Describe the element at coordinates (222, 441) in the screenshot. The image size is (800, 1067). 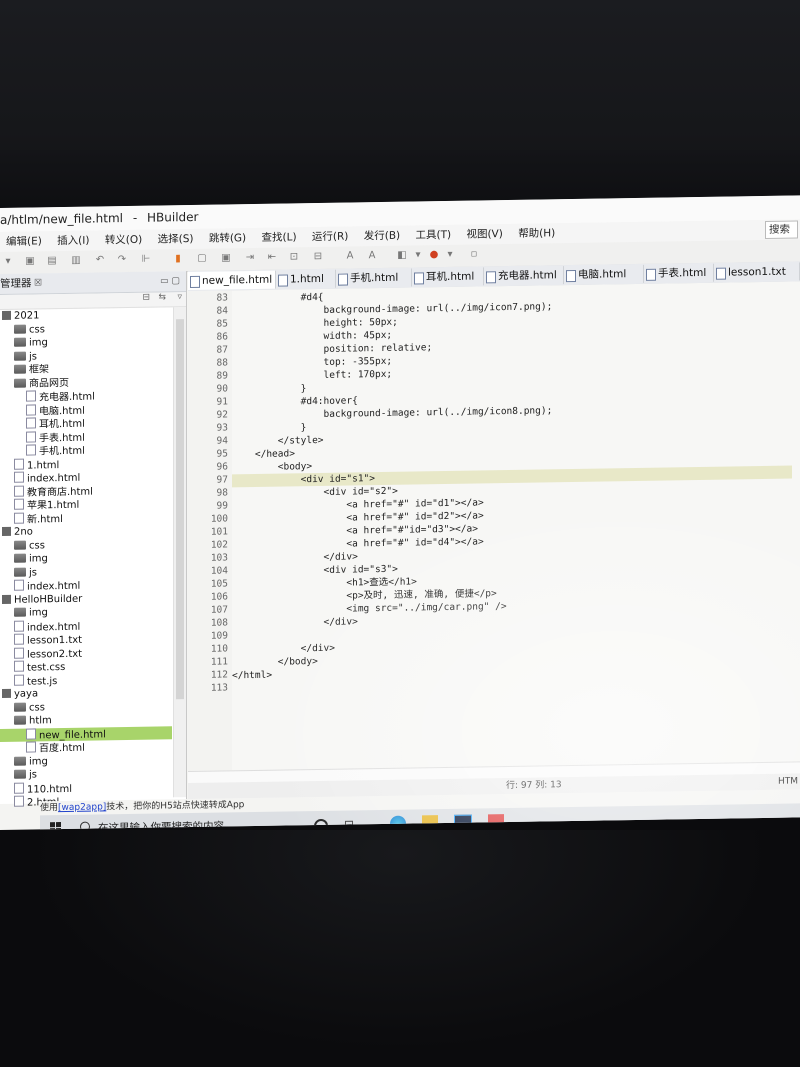
I see `line-number: 94` at that location.